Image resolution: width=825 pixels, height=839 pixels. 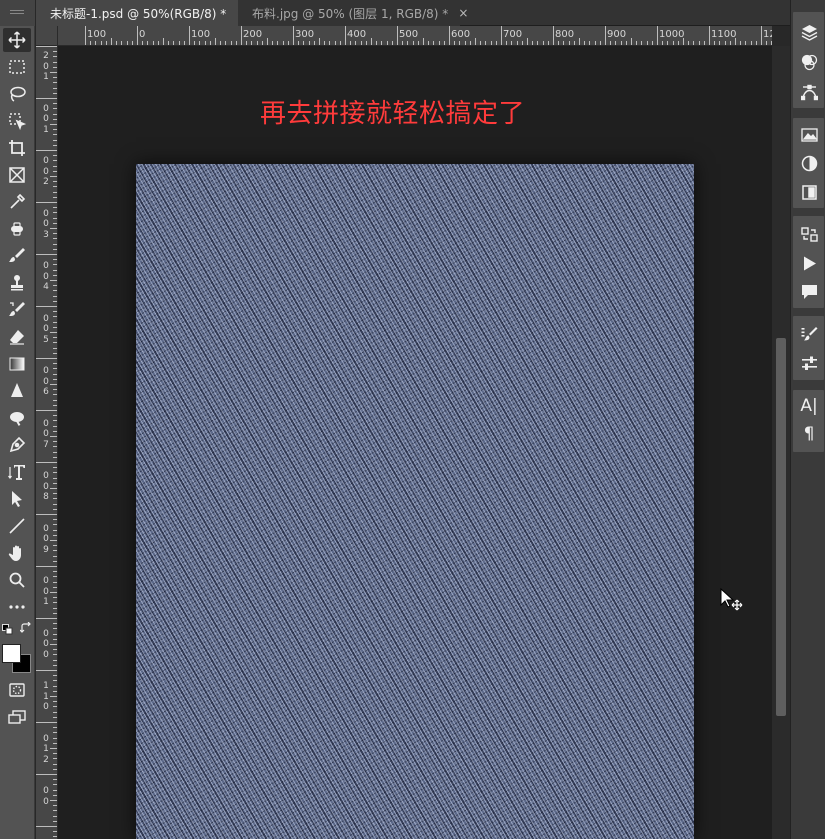 I want to click on adjustments-panel-button, so click(x=809, y=163).